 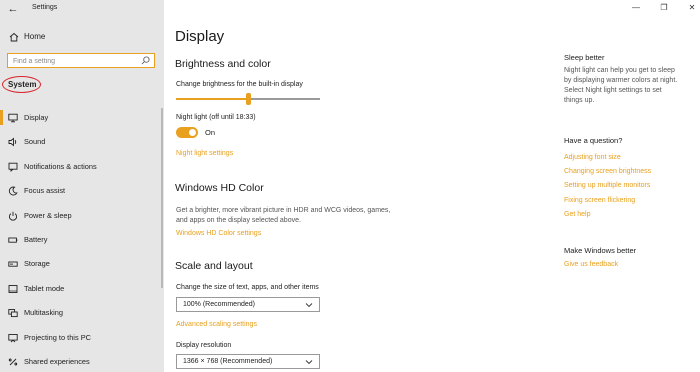 I want to click on sidebar-item-multitasking: Multitasking, so click(x=82, y=313).